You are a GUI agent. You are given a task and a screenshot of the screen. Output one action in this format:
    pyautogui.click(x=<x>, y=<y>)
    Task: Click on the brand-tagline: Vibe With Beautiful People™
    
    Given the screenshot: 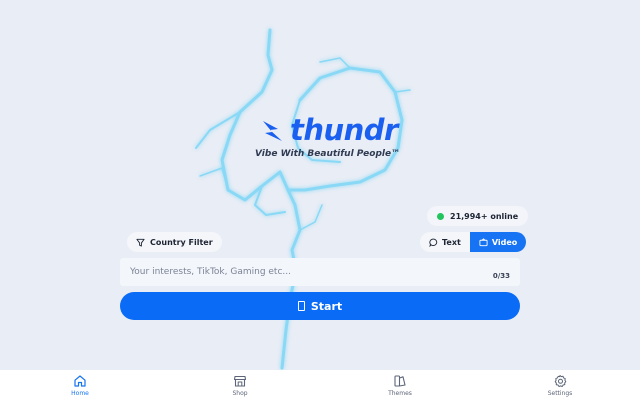 What is the action you would take?
    pyautogui.click(x=328, y=154)
    